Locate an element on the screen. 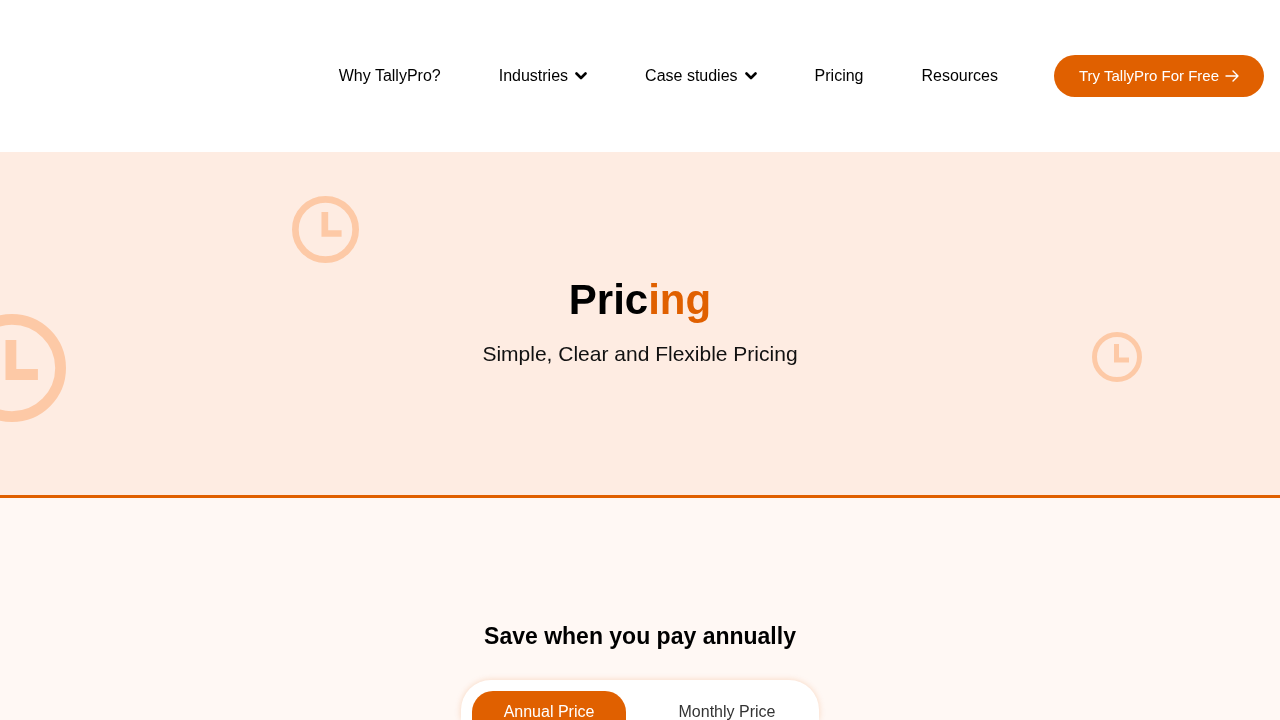  nav-link: Case studies is located at coordinates (701, 76).